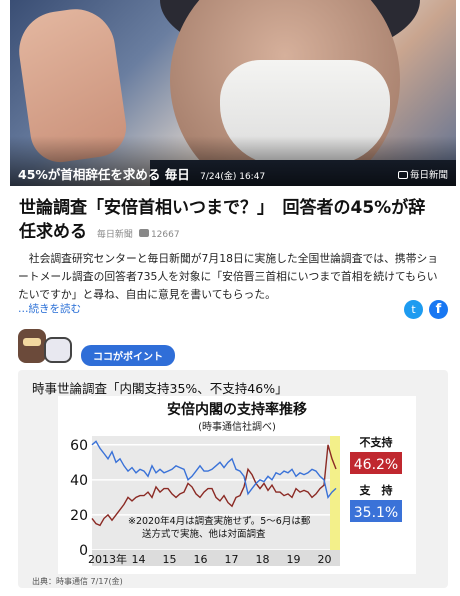 This screenshot has width=460, height=596. Describe the element at coordinates (216, 558) in the screenshot. I see `x-axis-band` at that location.